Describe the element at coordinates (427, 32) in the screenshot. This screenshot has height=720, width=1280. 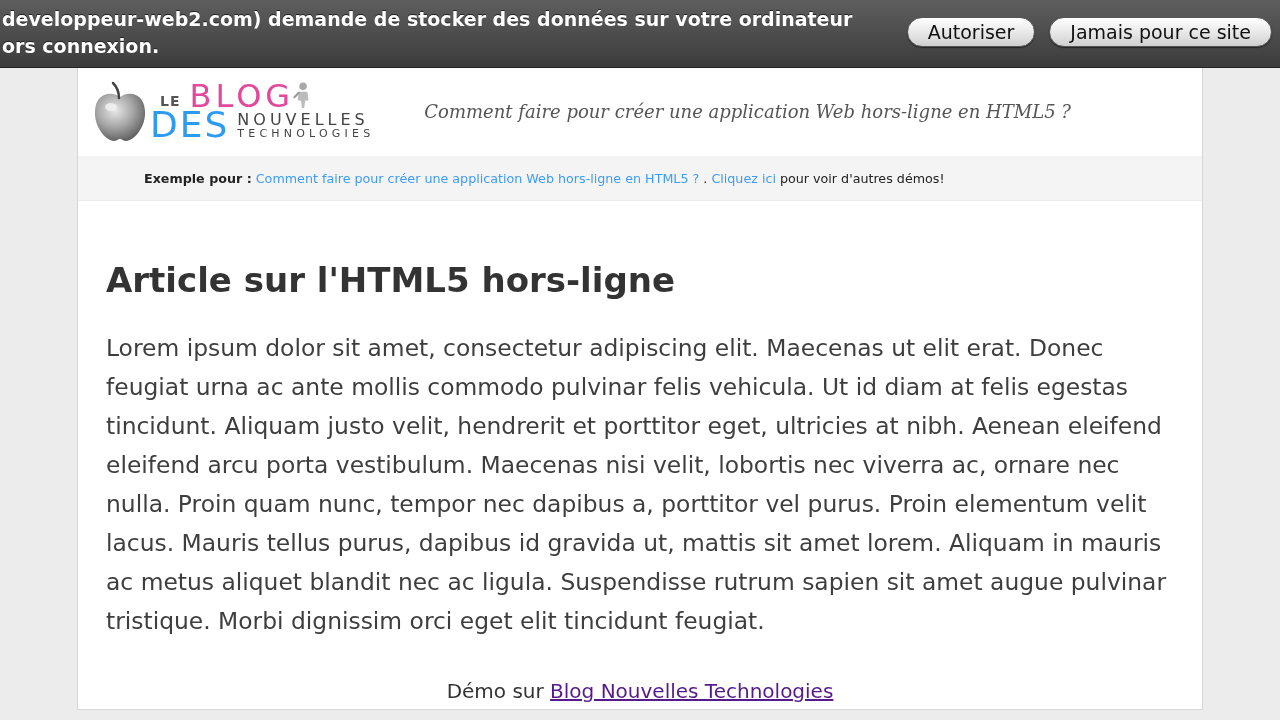
I see `storage-request-message: developpeur-web2.com) demande de stocker des données sur votre ordinateur ors connexion.` at that location.